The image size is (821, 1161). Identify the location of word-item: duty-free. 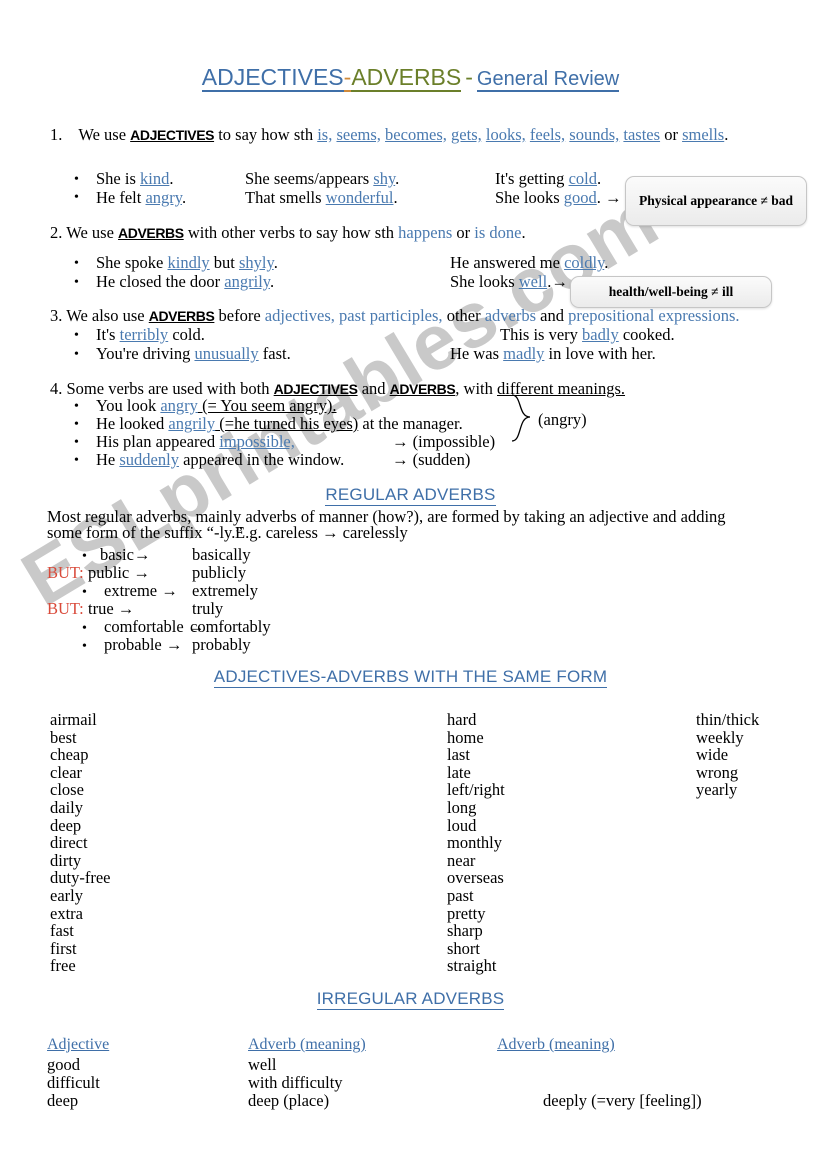
(80, 878).